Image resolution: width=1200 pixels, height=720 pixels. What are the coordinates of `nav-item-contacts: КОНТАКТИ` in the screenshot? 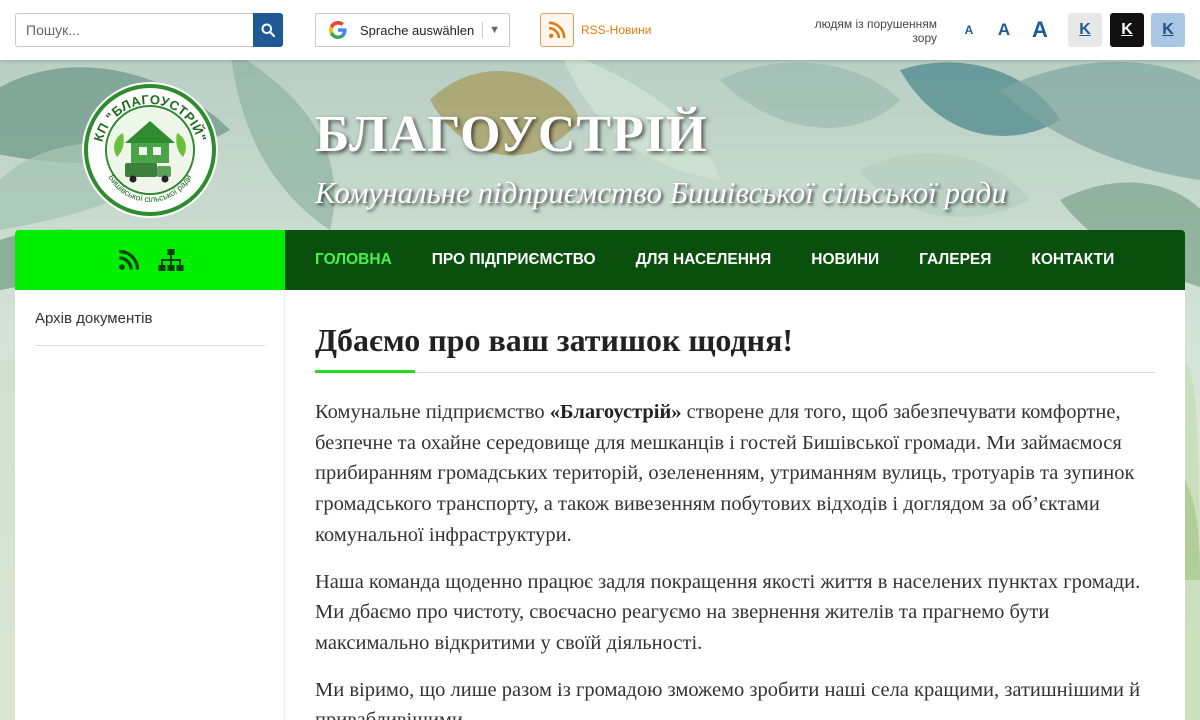 It's located at (1072, 260).